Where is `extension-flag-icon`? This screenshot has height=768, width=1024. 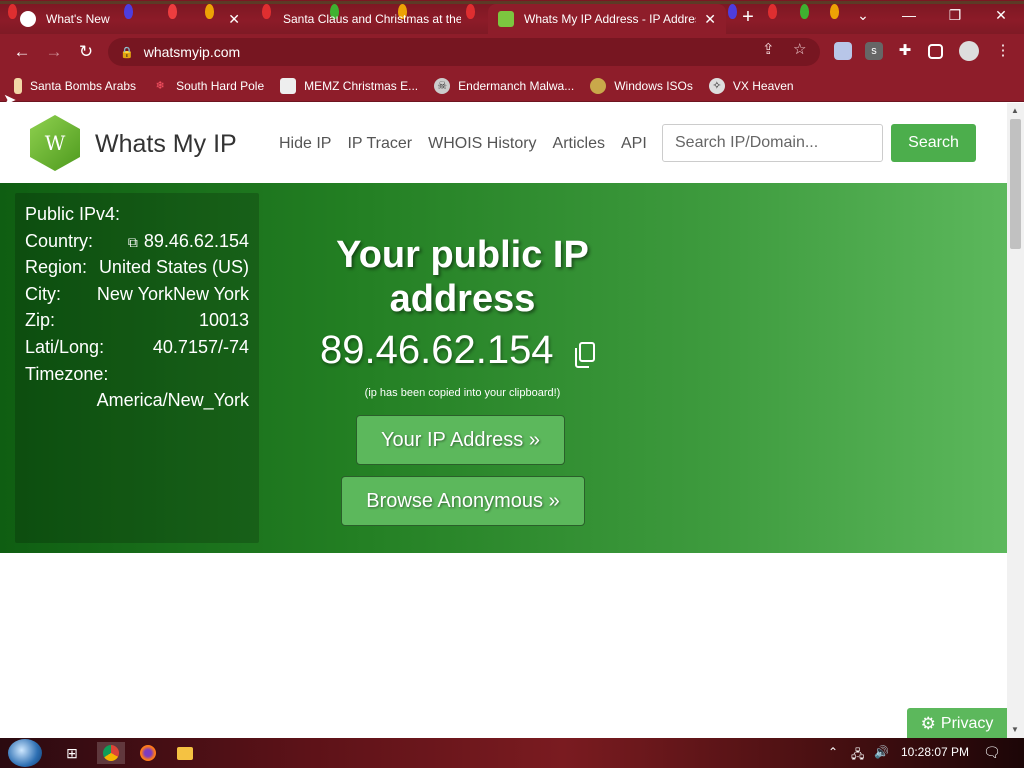 extension-flag-icon is located at coordinates (843, 51).